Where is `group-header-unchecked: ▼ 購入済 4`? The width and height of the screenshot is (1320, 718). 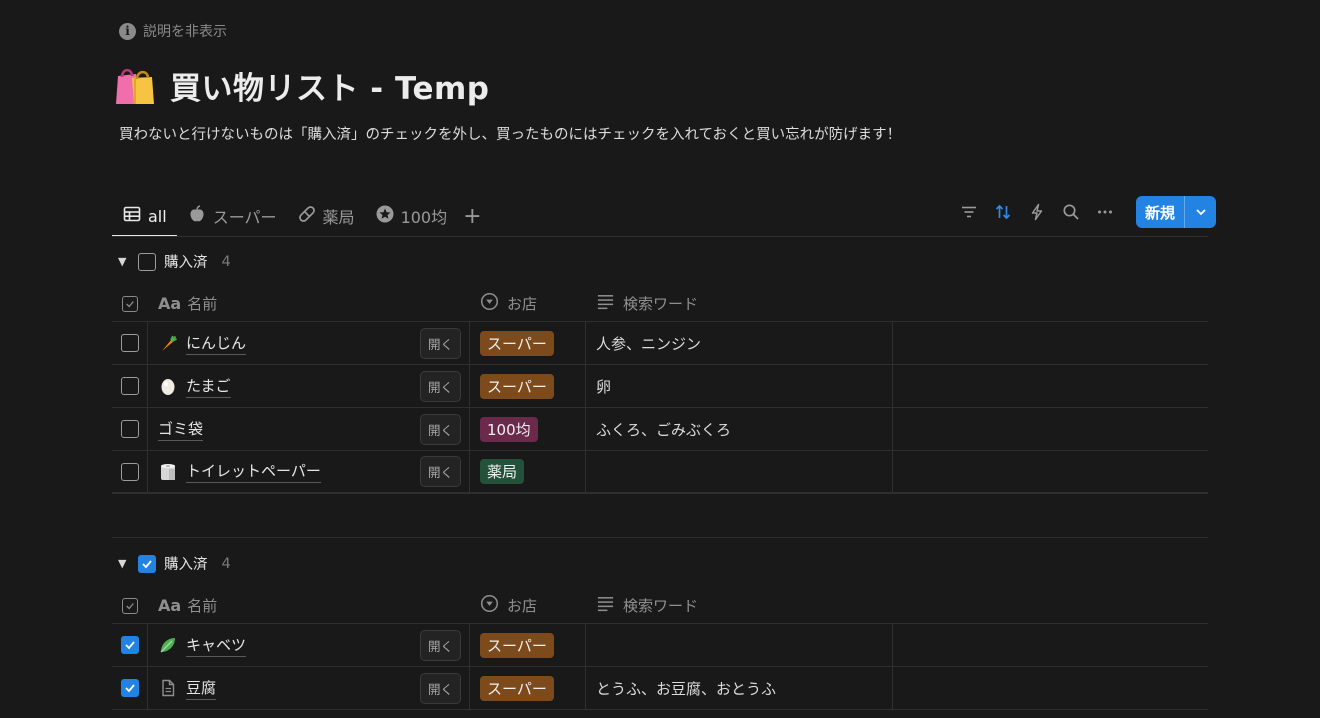
group-header-unchecked: ▼ 購入済 4 is located at coordinates (174, 261).